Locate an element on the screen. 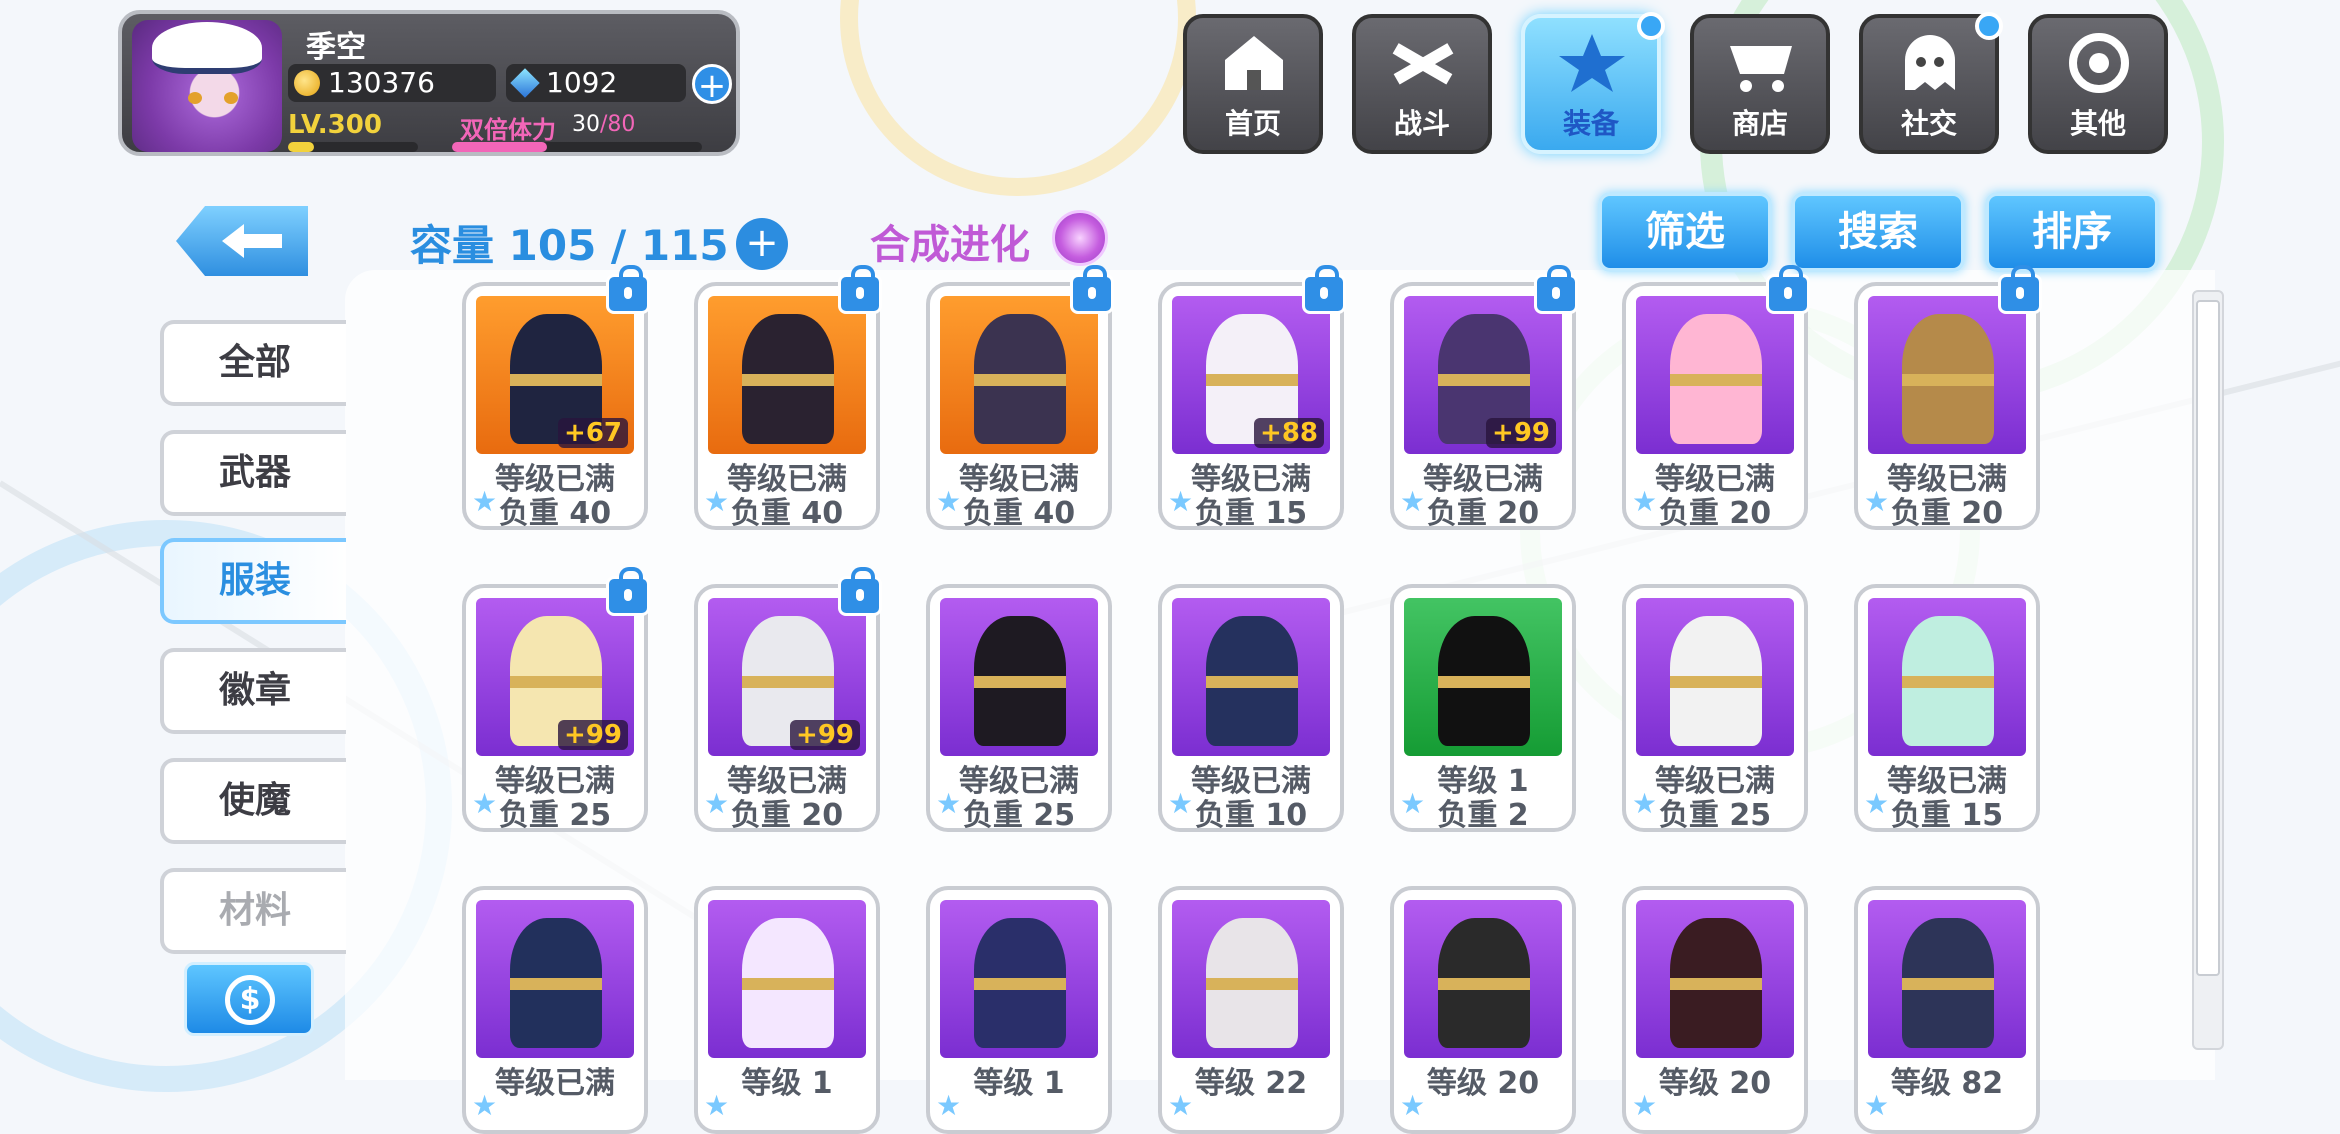 The width and height of the screenshot is (2340, 1134). level-progress-fill is located at coordinates (301, 147).